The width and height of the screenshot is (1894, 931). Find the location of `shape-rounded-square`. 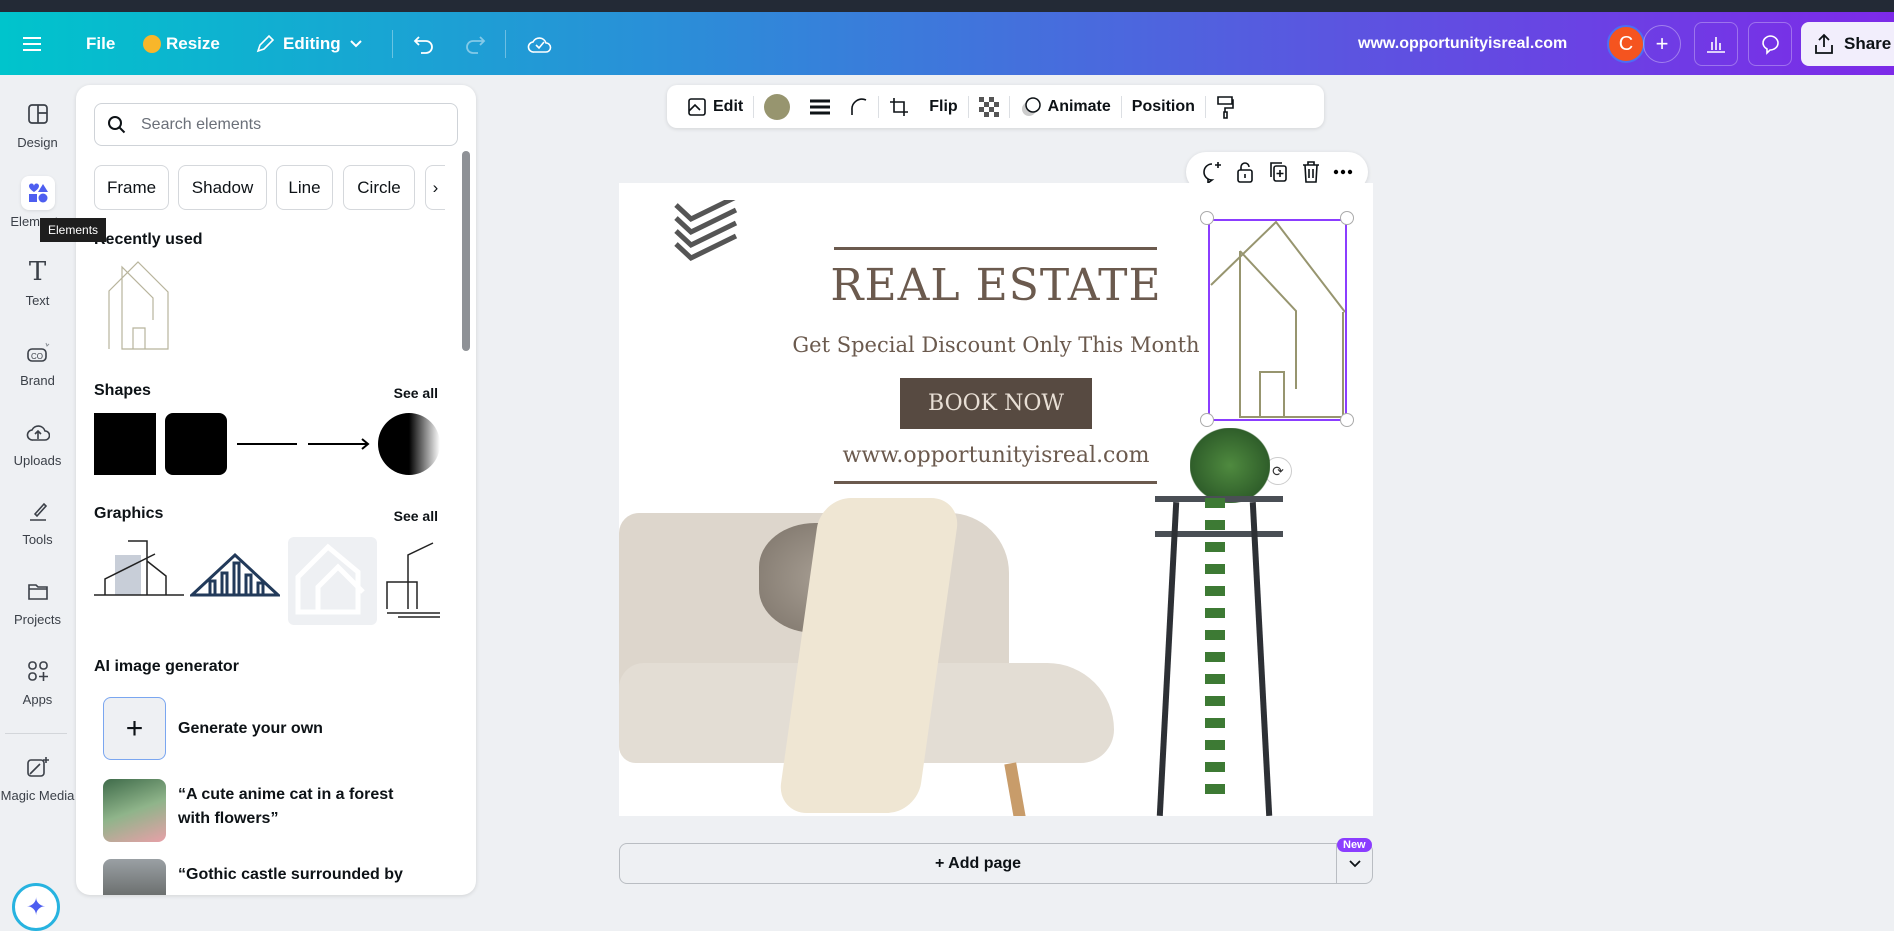

shape-rounded-square is located at coordinates (196, 444).